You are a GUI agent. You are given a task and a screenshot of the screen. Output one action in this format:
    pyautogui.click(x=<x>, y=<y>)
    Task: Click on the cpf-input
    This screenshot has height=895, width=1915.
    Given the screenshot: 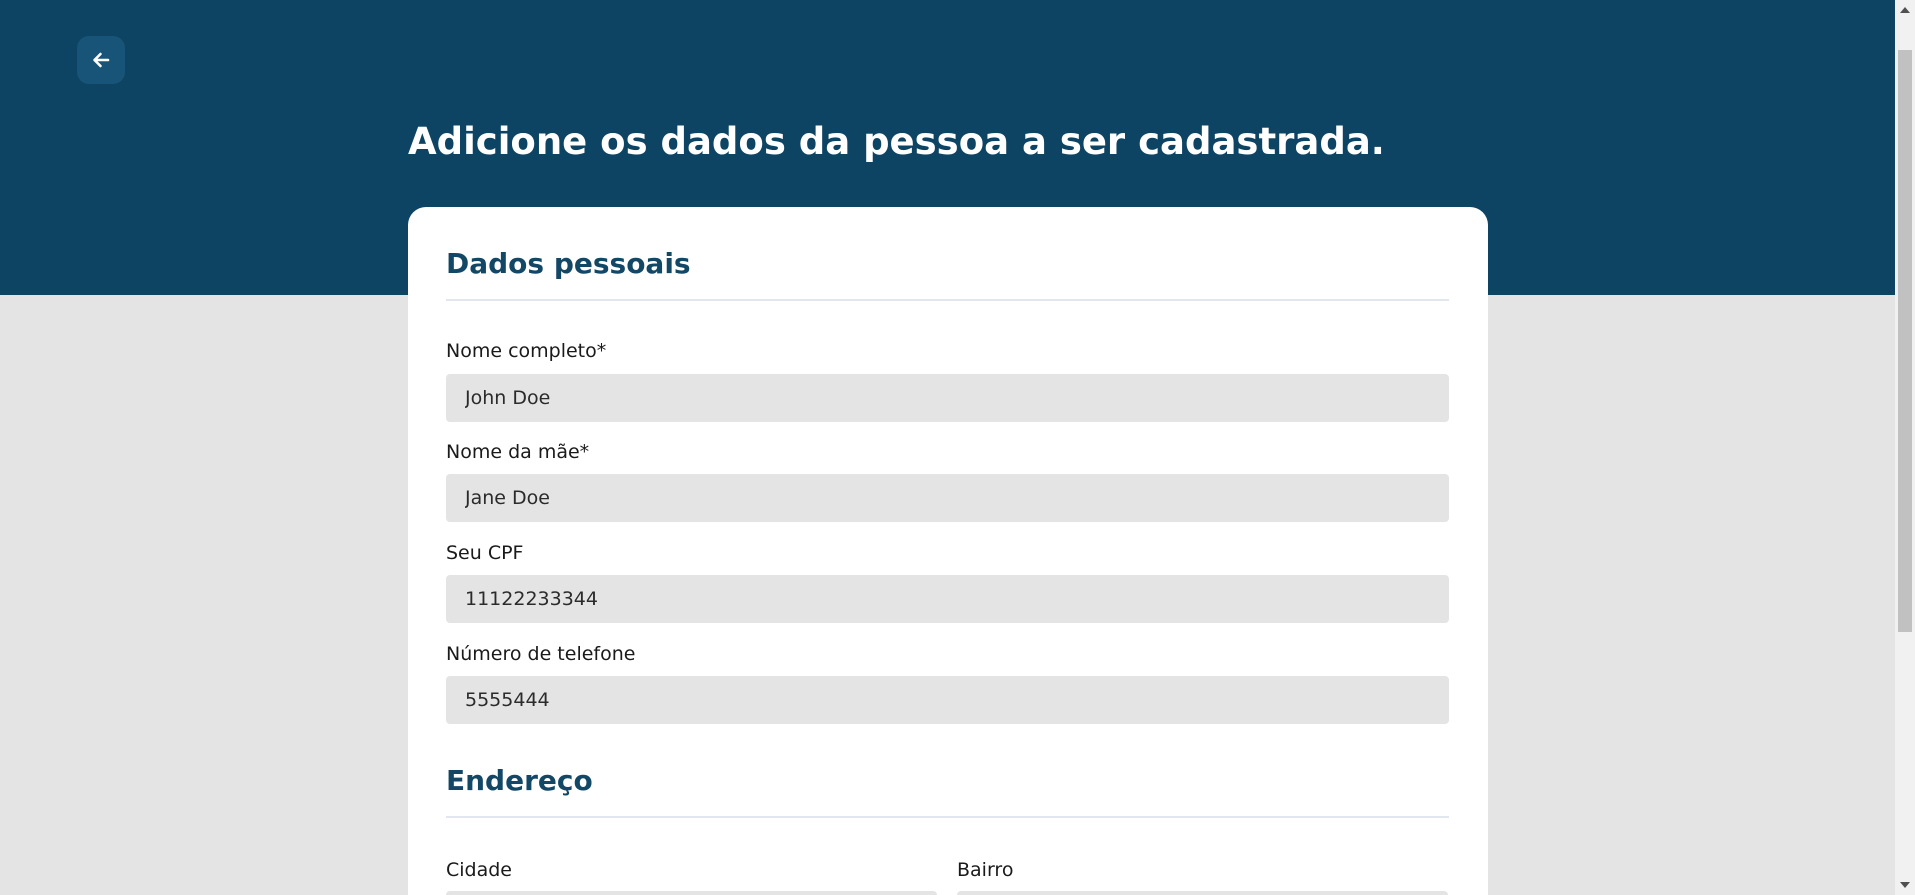 What is the action you would take?
    pyautogui.click(x=947, y=599)
    